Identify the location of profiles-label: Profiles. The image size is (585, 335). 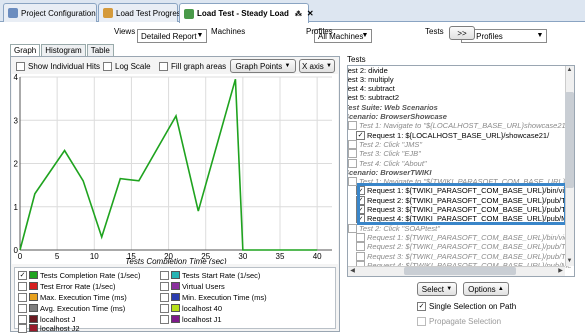
(319, 31).